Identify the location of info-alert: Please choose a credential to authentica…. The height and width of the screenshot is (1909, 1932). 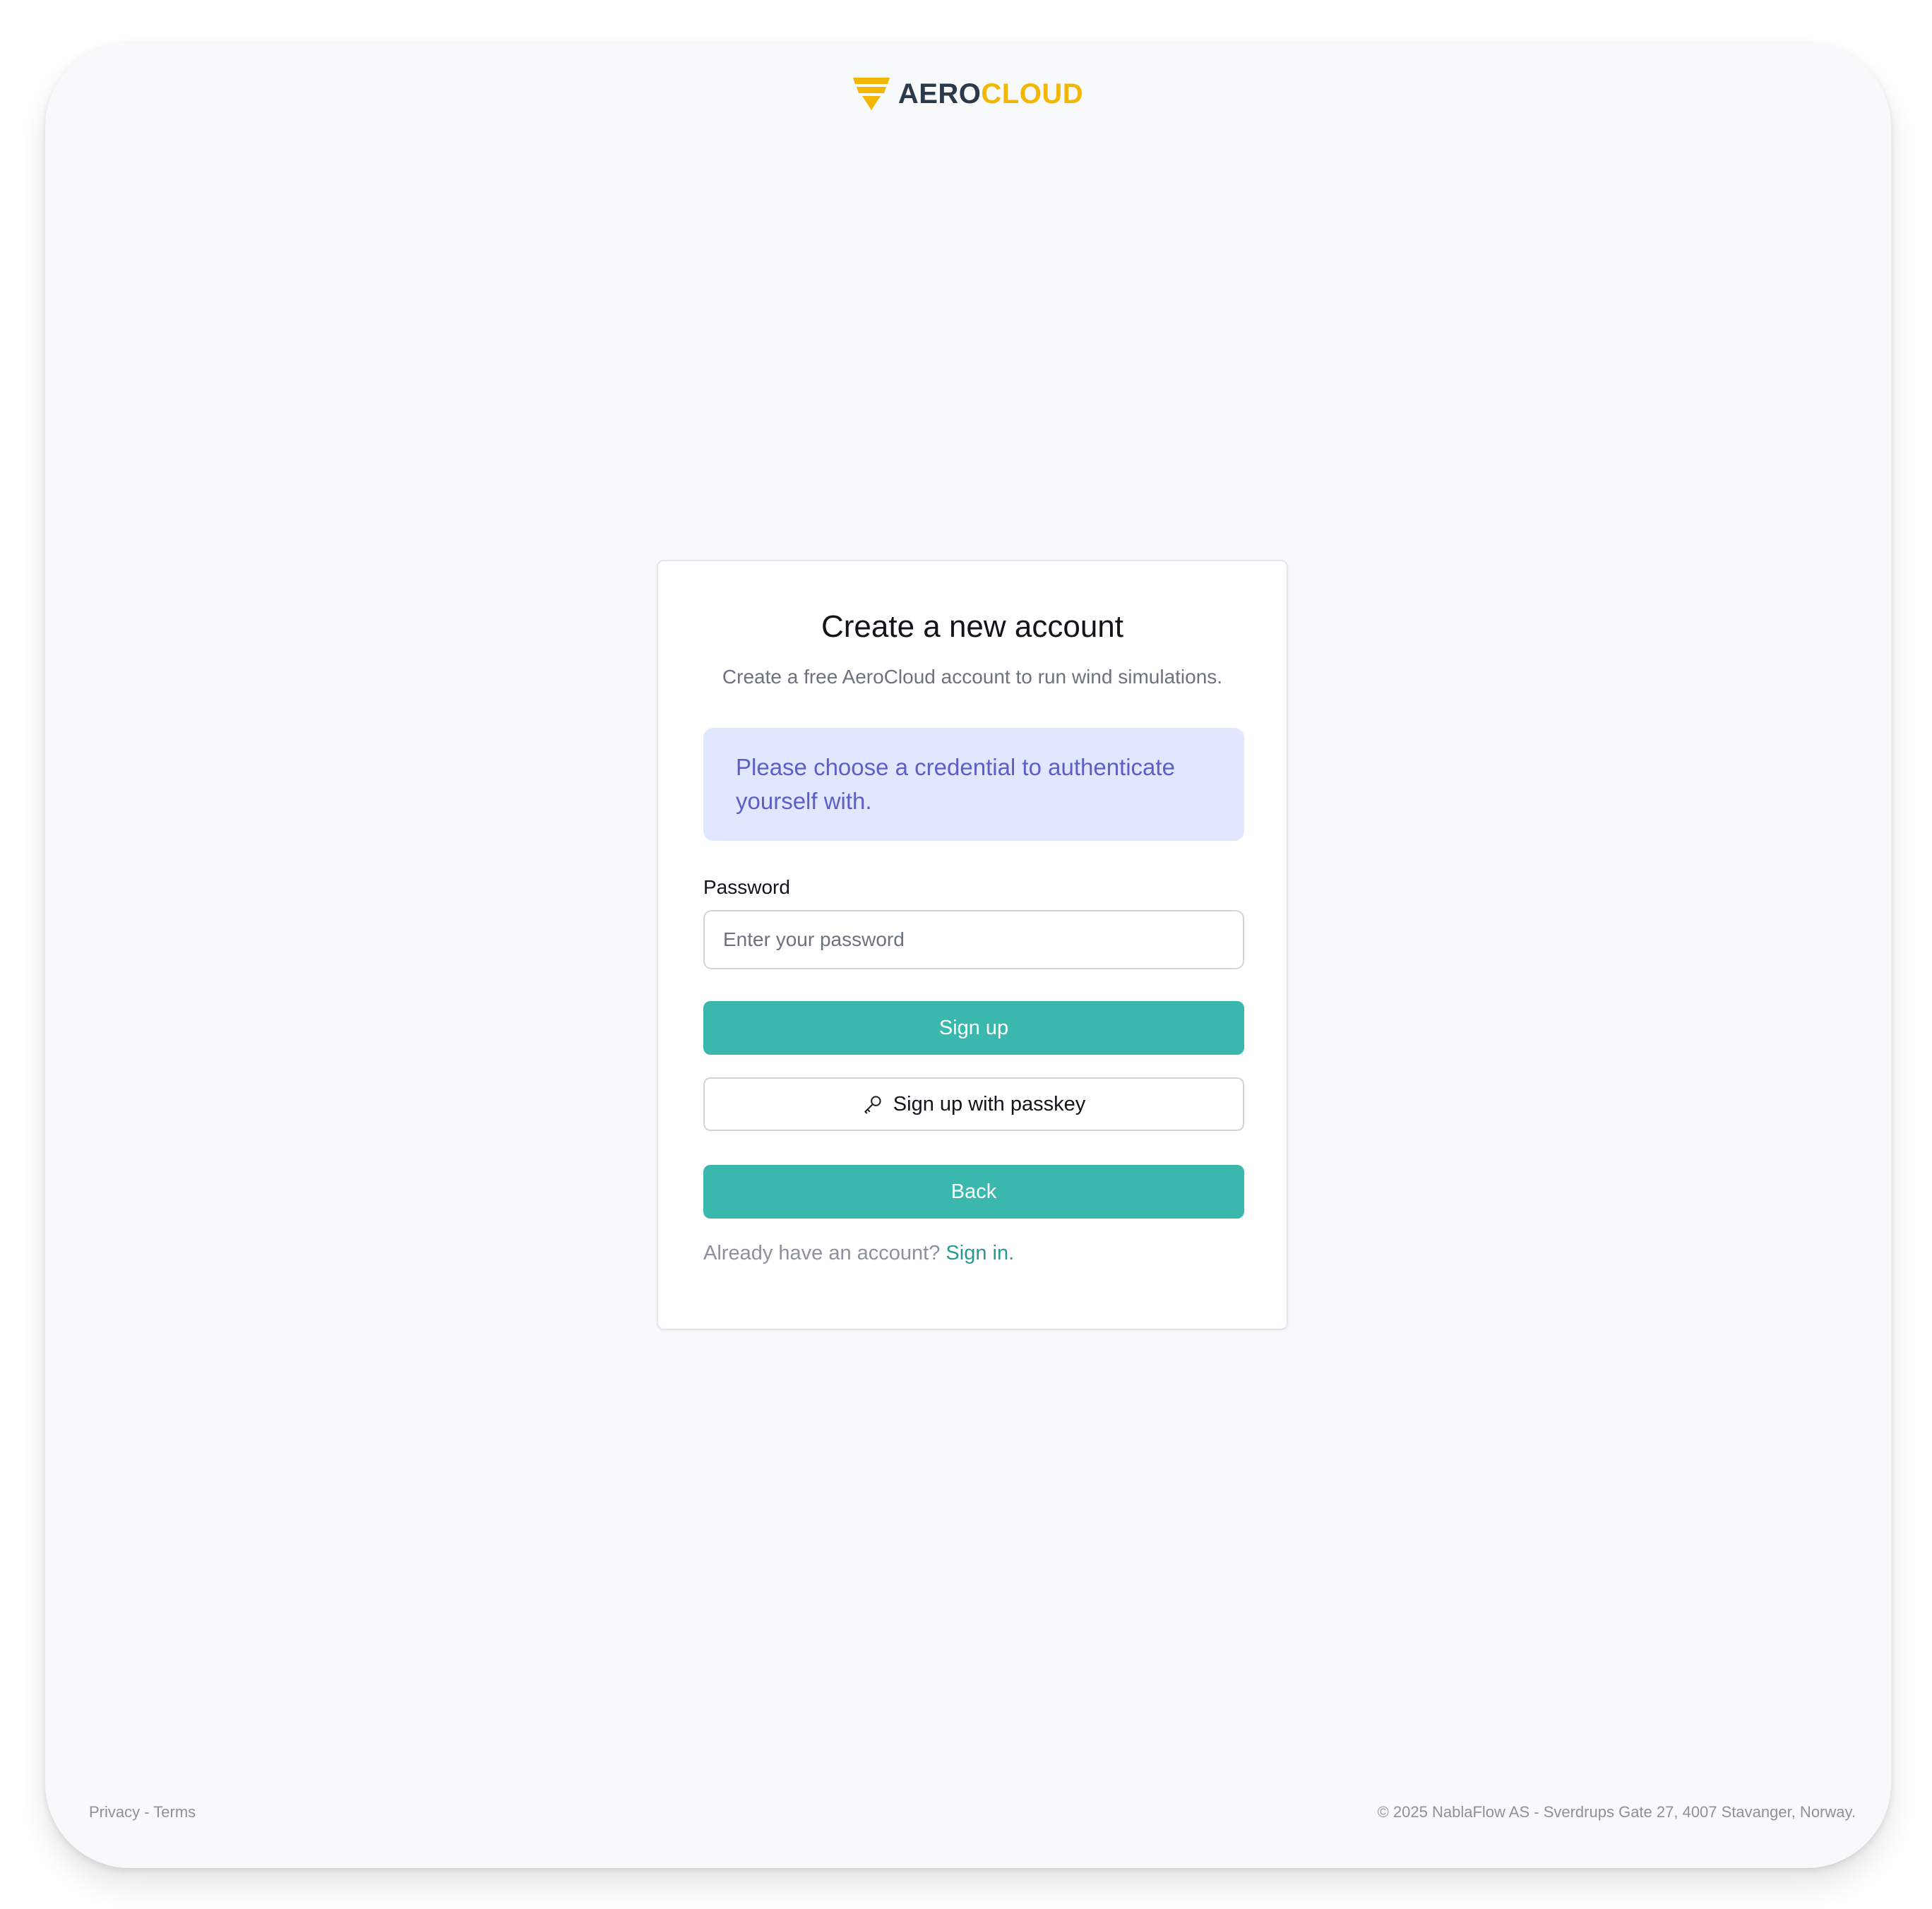
(973, 784).